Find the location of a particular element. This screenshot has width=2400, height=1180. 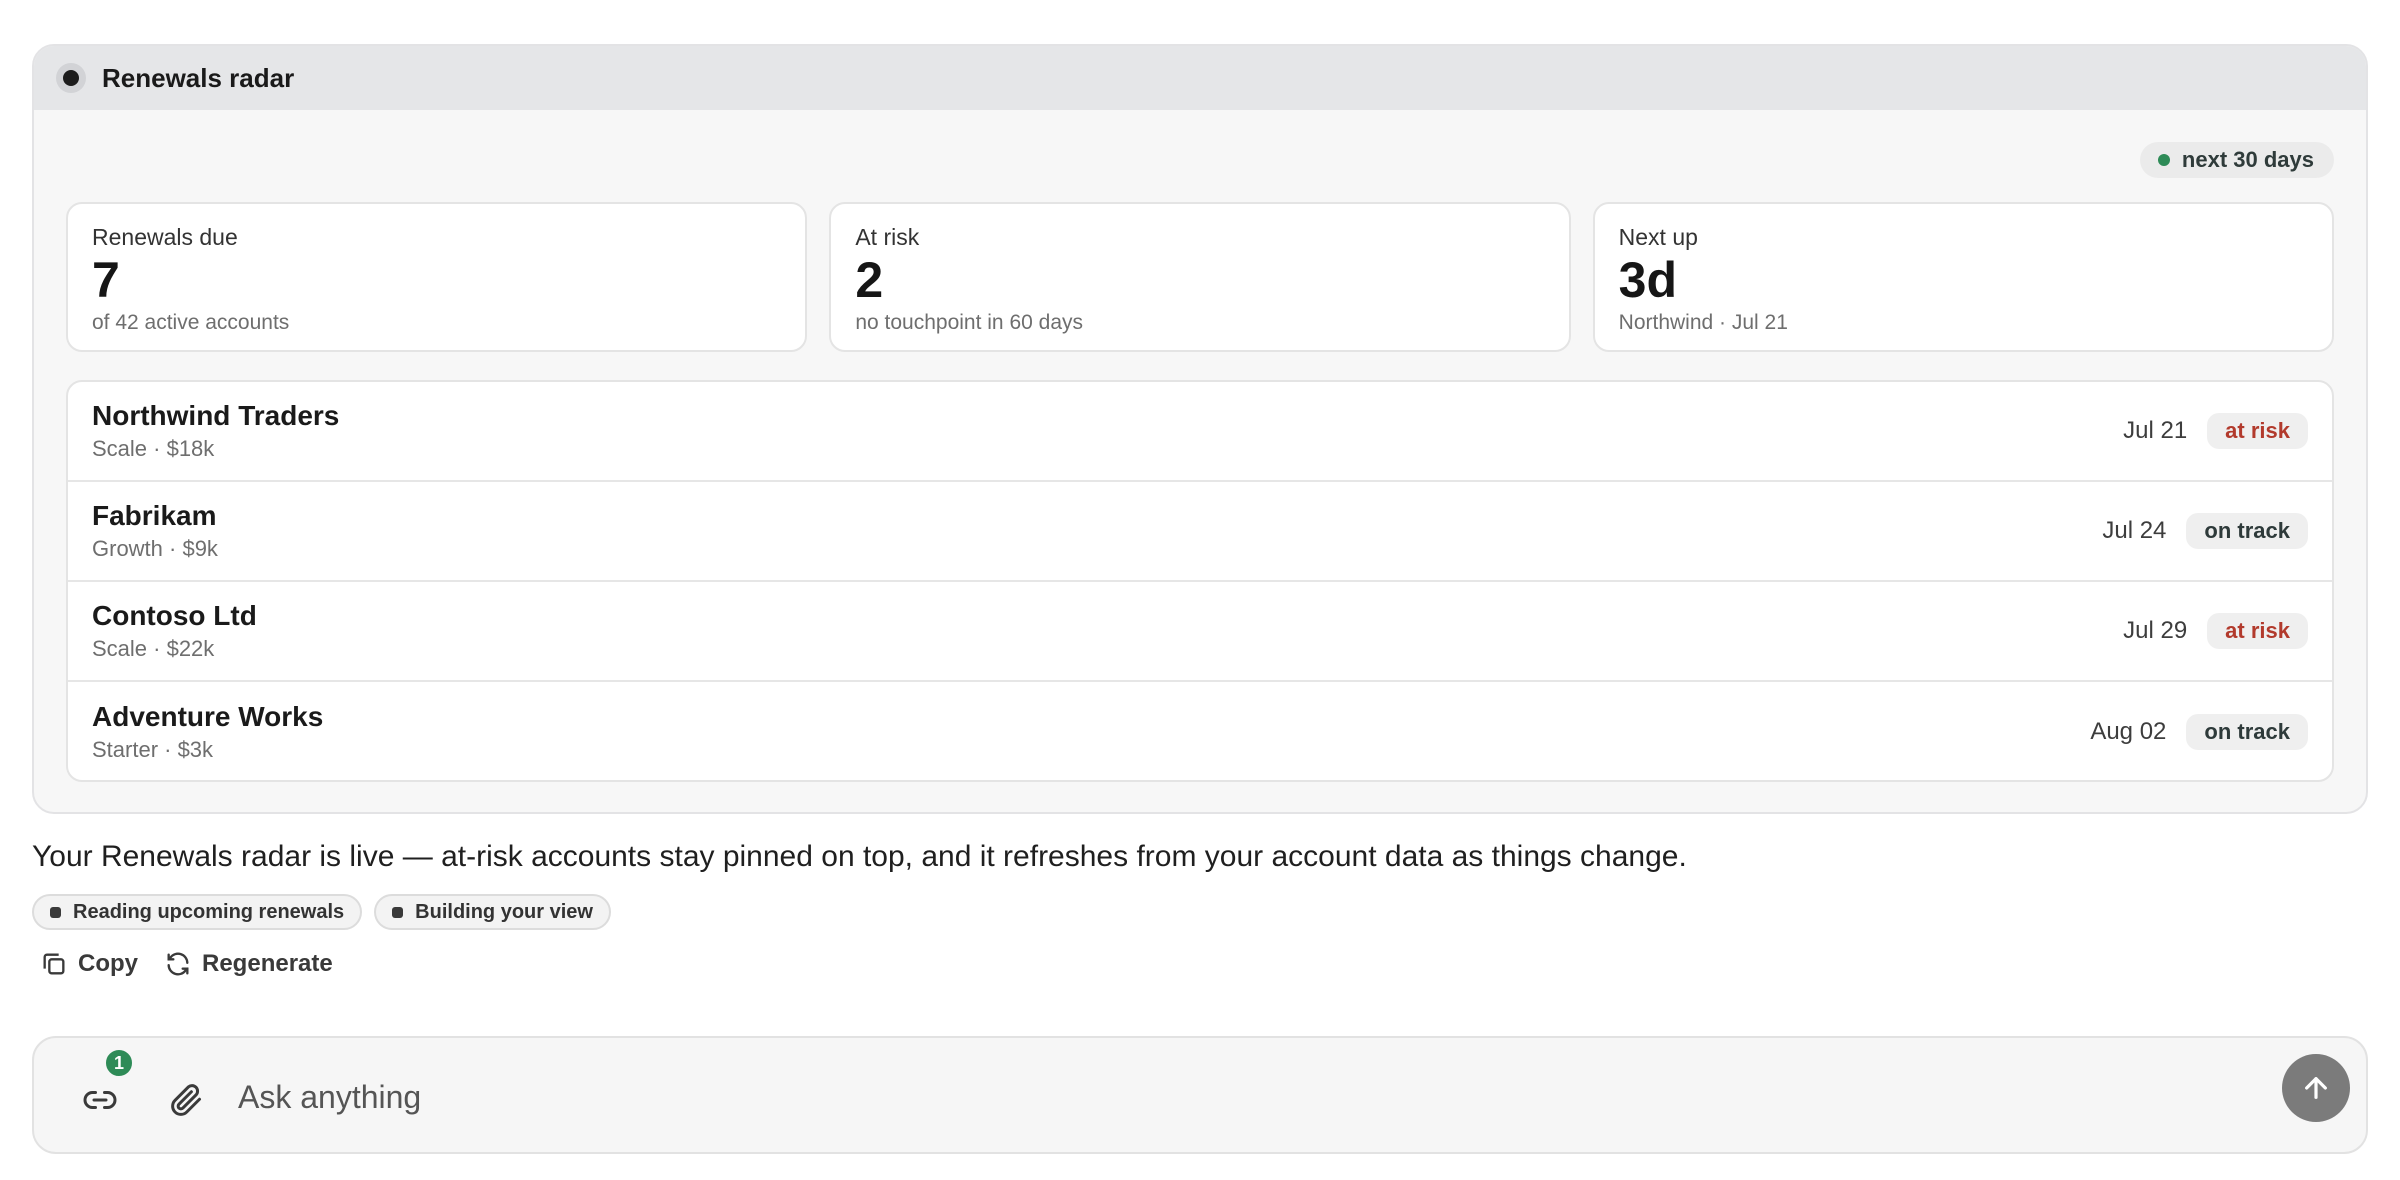

range-pill: next 30 days is located at coordinates (2236, 160).